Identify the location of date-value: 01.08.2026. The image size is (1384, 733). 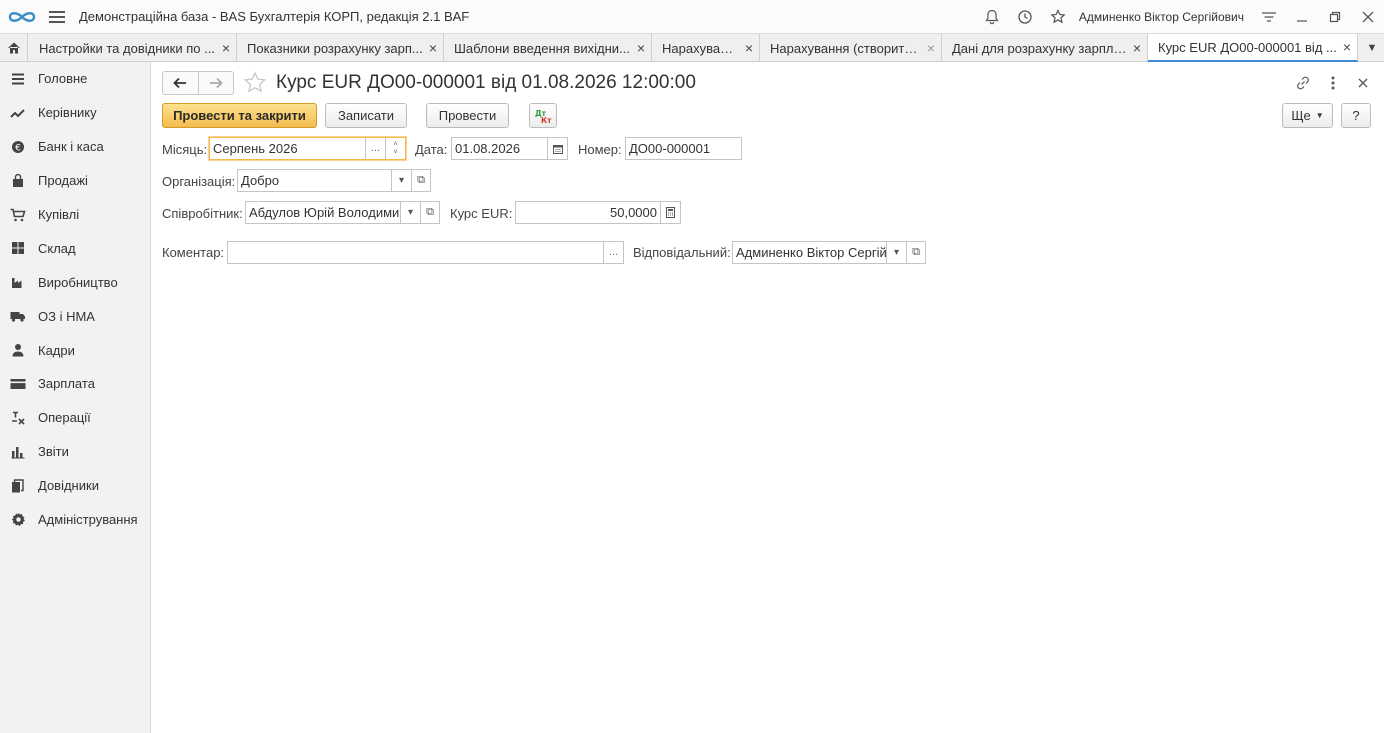
(488, 148).